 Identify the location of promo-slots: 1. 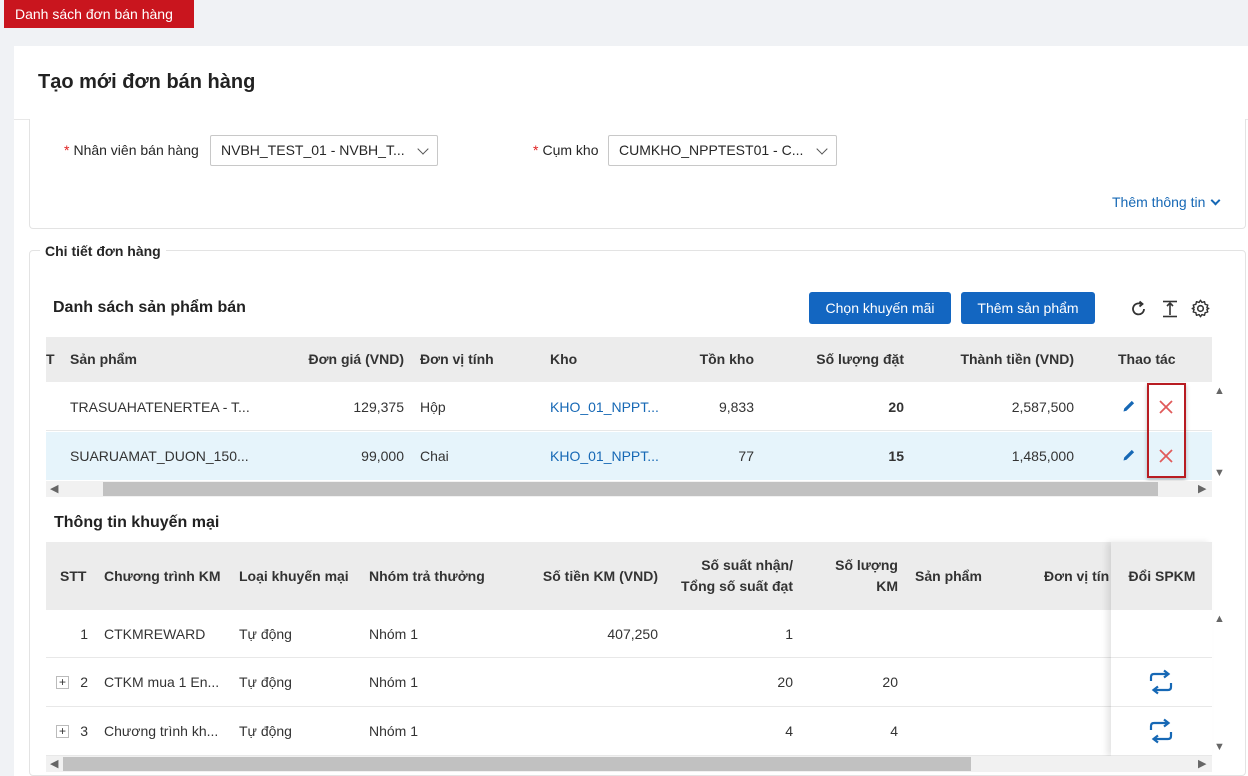
(789, 634).